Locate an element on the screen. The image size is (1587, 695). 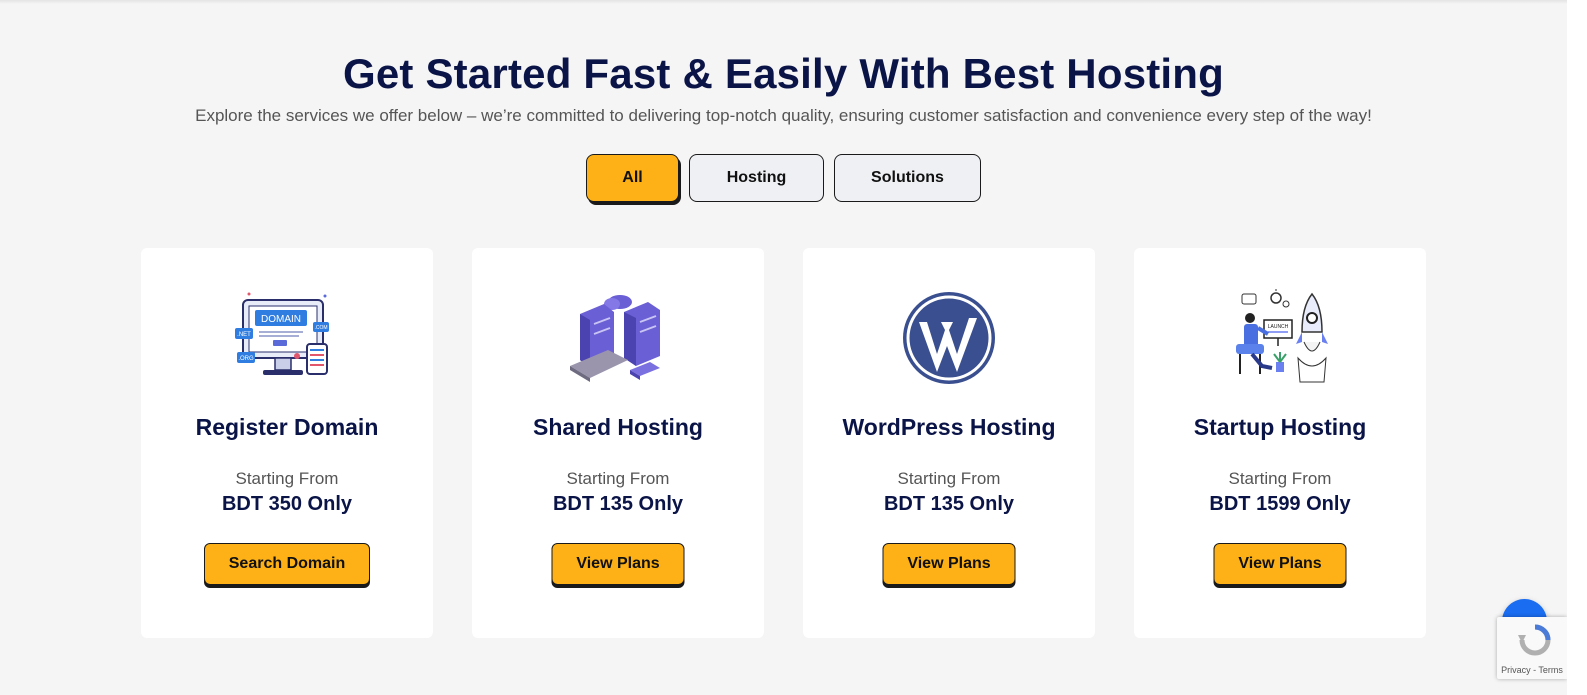
recaptcha-links: Privacy - Terms is located at coordinates (1532, 670).